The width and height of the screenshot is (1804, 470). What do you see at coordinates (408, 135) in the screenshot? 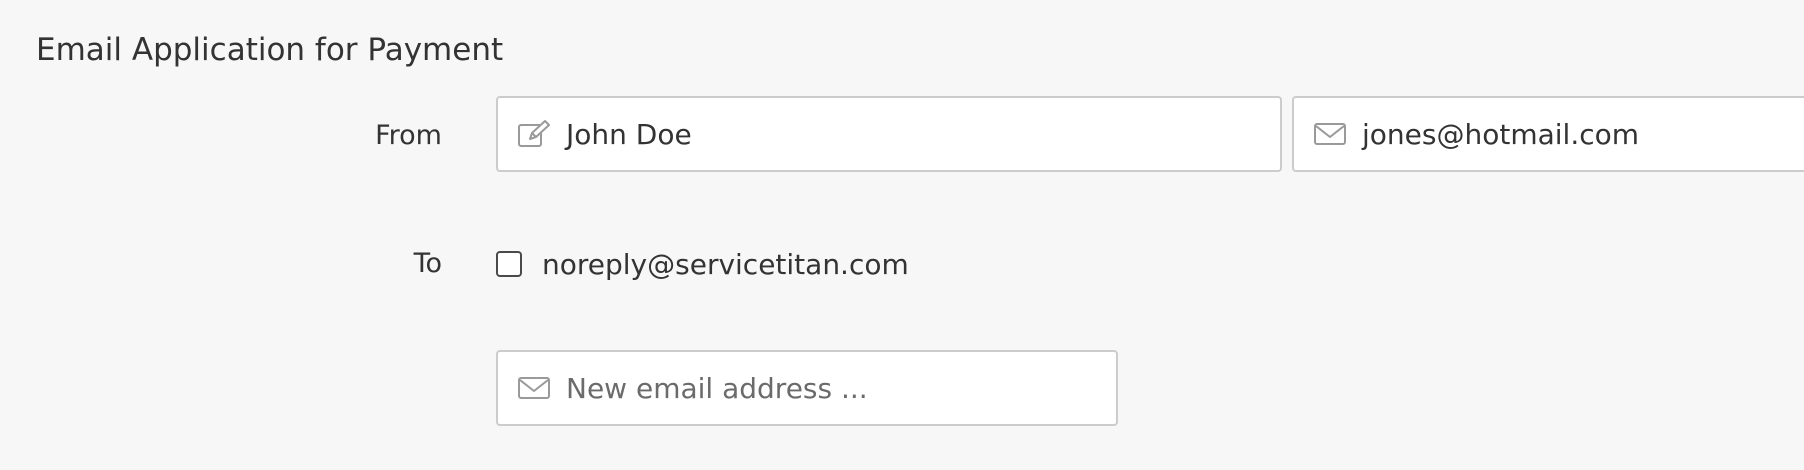
I see `from-label: From` at bounding box center [408, 135].